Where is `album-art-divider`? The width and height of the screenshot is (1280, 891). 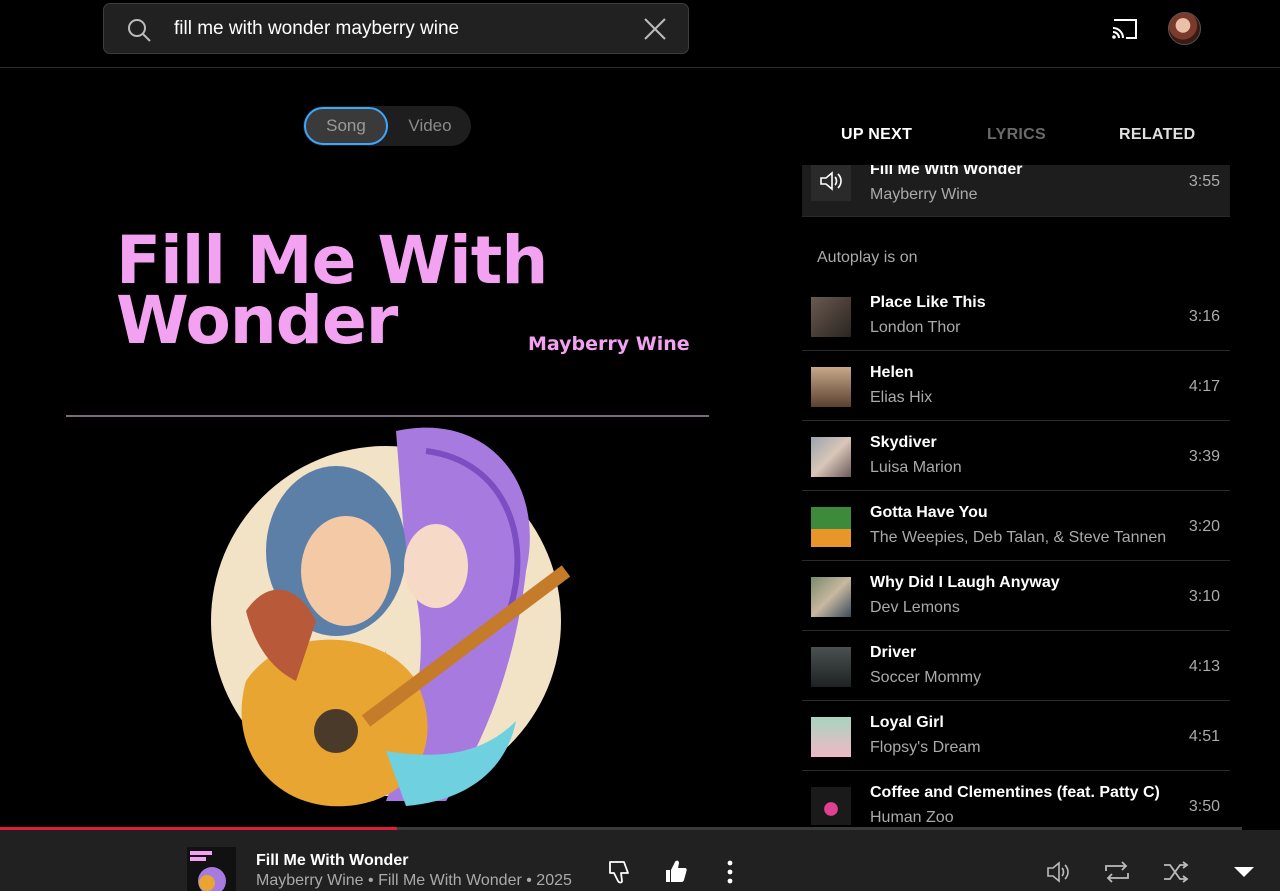 album-art-divider is located at coordinates (387, 416).